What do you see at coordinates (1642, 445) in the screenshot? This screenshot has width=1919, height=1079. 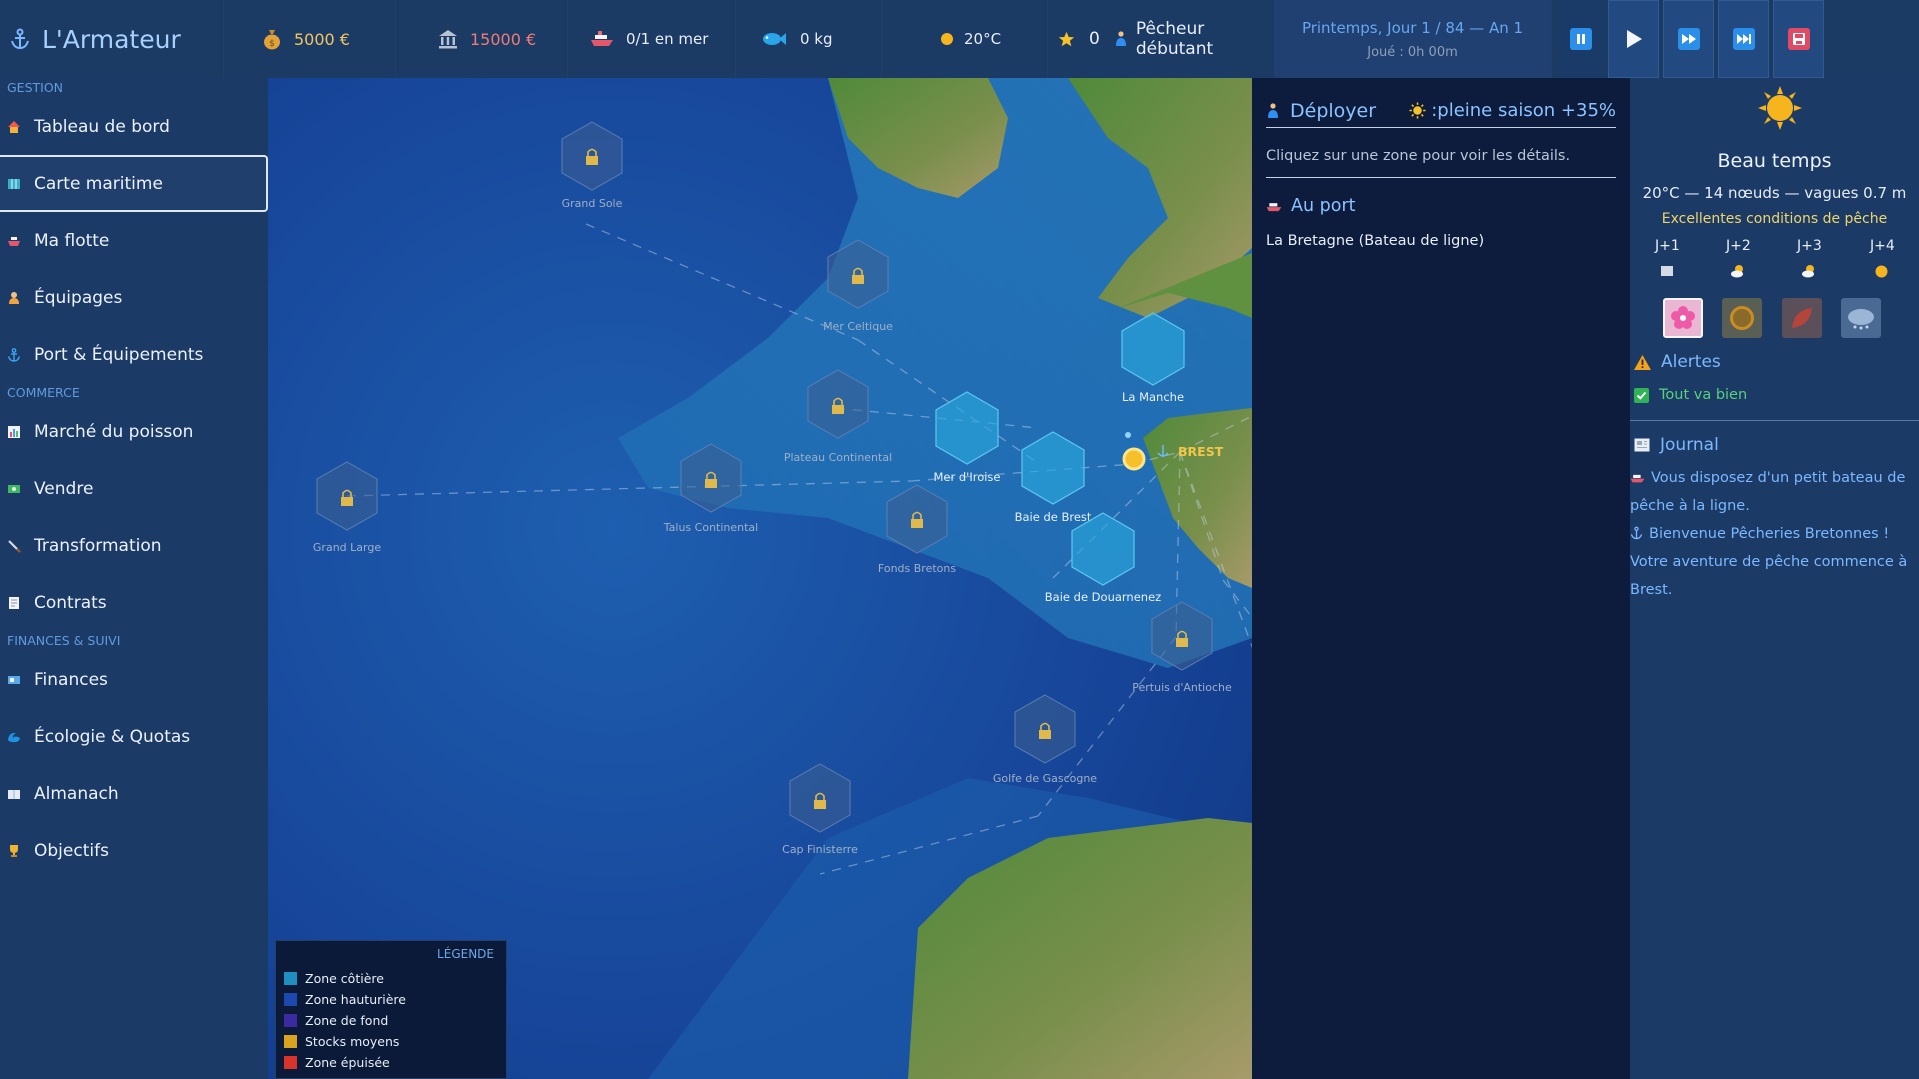 I see `newspaper-icon` at bounding box center [1642, 445].